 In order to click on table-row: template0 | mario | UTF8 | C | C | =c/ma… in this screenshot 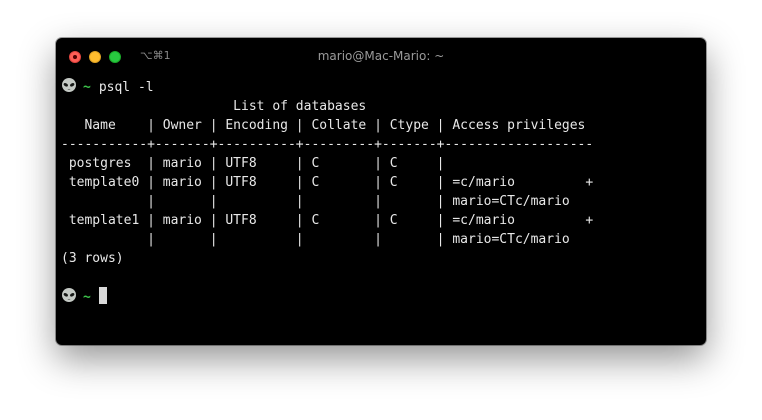, I will do `click(327, 182)`.